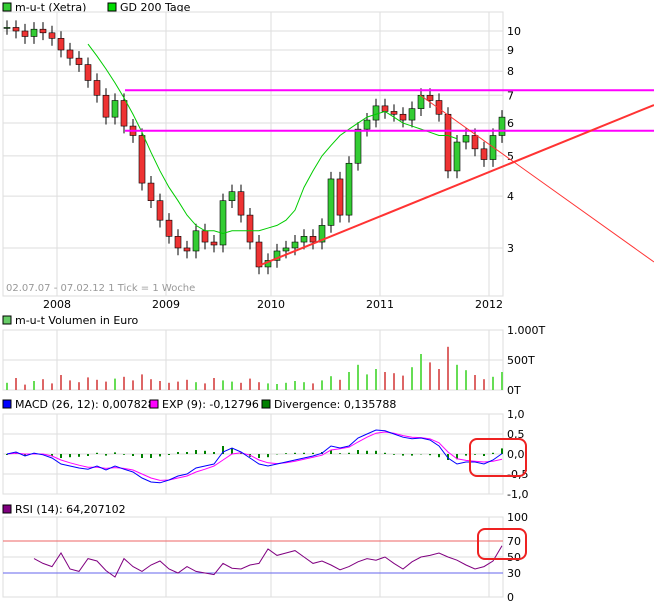  What do you see at coordinates (100, 288) in the screenshot?
I see `range-overlay: 02.07.07 - 07.02.12 1 Tick = 1 Woche` at bounding box center [100, 288].